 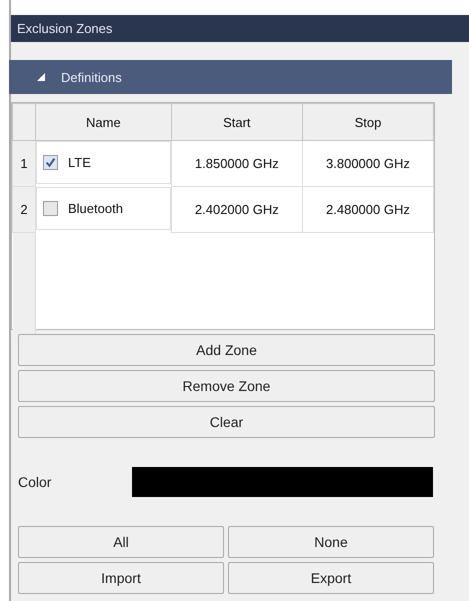 What do you see at coordinates (24, 163) in the screenshot?
I see `row-number: 1` at bounding box center [24, 163].